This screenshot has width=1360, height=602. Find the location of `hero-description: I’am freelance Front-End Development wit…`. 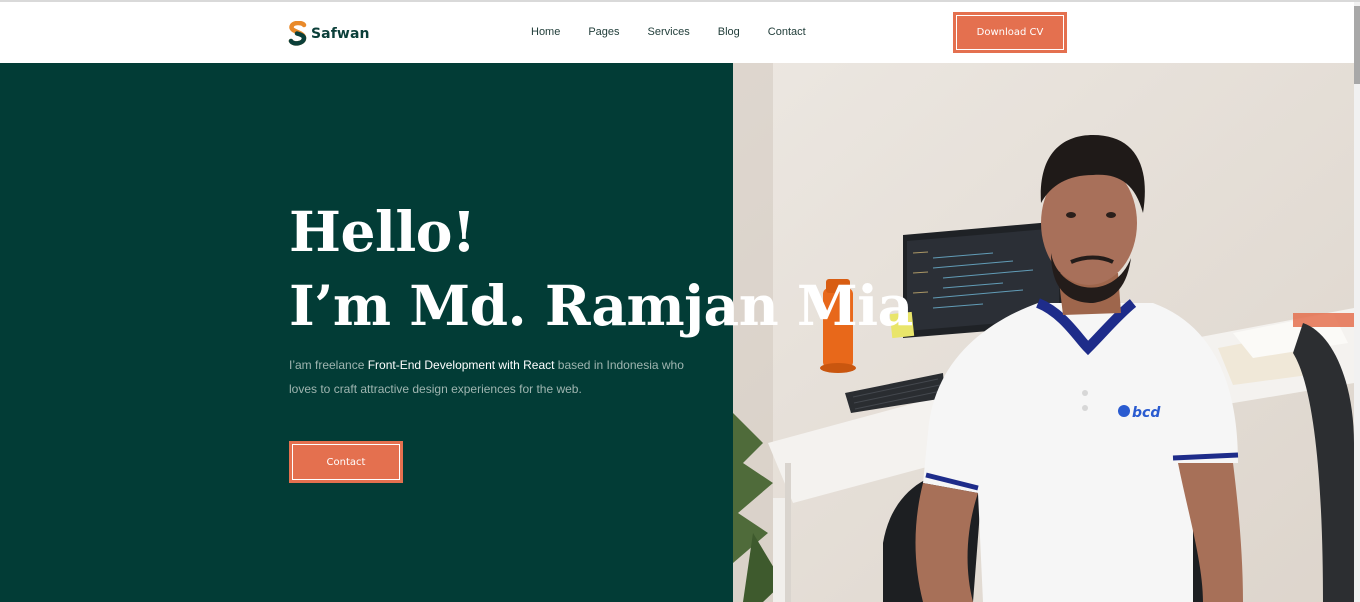

hero-description: I’am freelance Front-End Development wit… is located at coordinates (499, 377).